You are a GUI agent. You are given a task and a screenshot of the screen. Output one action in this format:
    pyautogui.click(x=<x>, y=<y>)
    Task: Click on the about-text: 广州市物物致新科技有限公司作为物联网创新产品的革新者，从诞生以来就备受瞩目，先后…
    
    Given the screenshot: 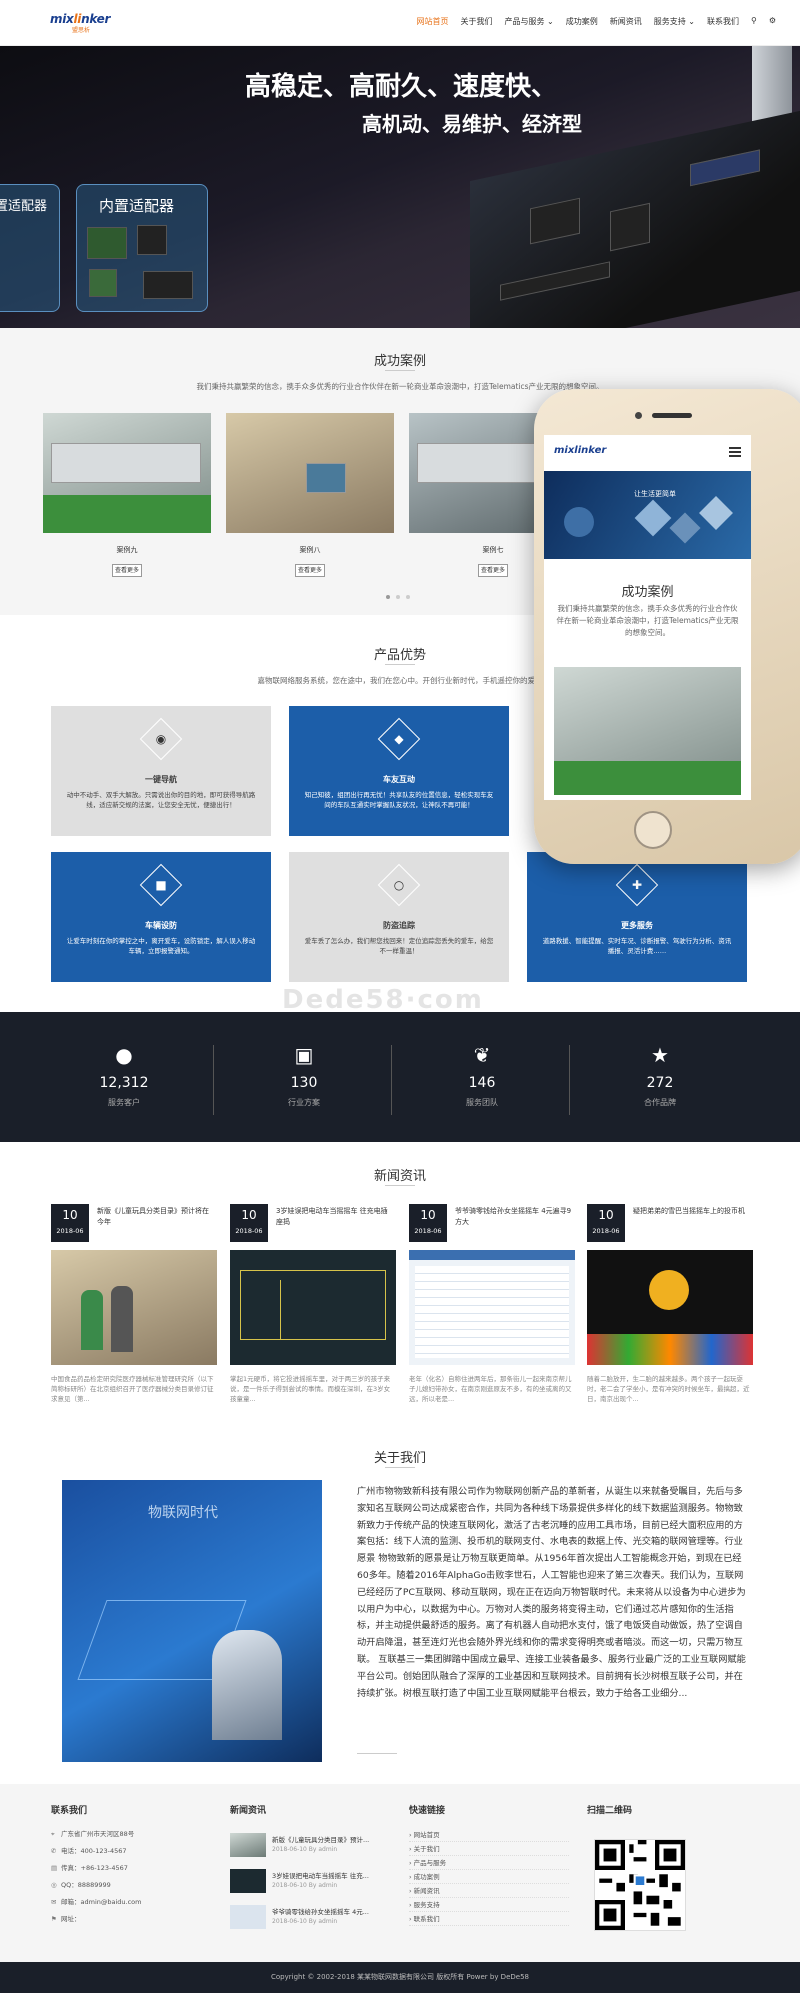 What is the action you would take?
    pyautogui.click(x=551, y=1592)
    